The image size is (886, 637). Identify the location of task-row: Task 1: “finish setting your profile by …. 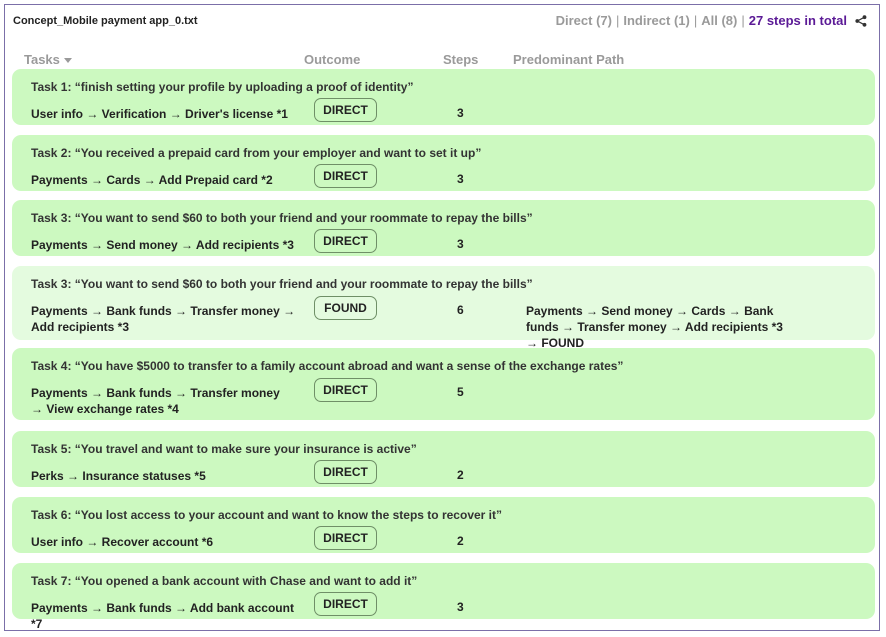
(443, 97).